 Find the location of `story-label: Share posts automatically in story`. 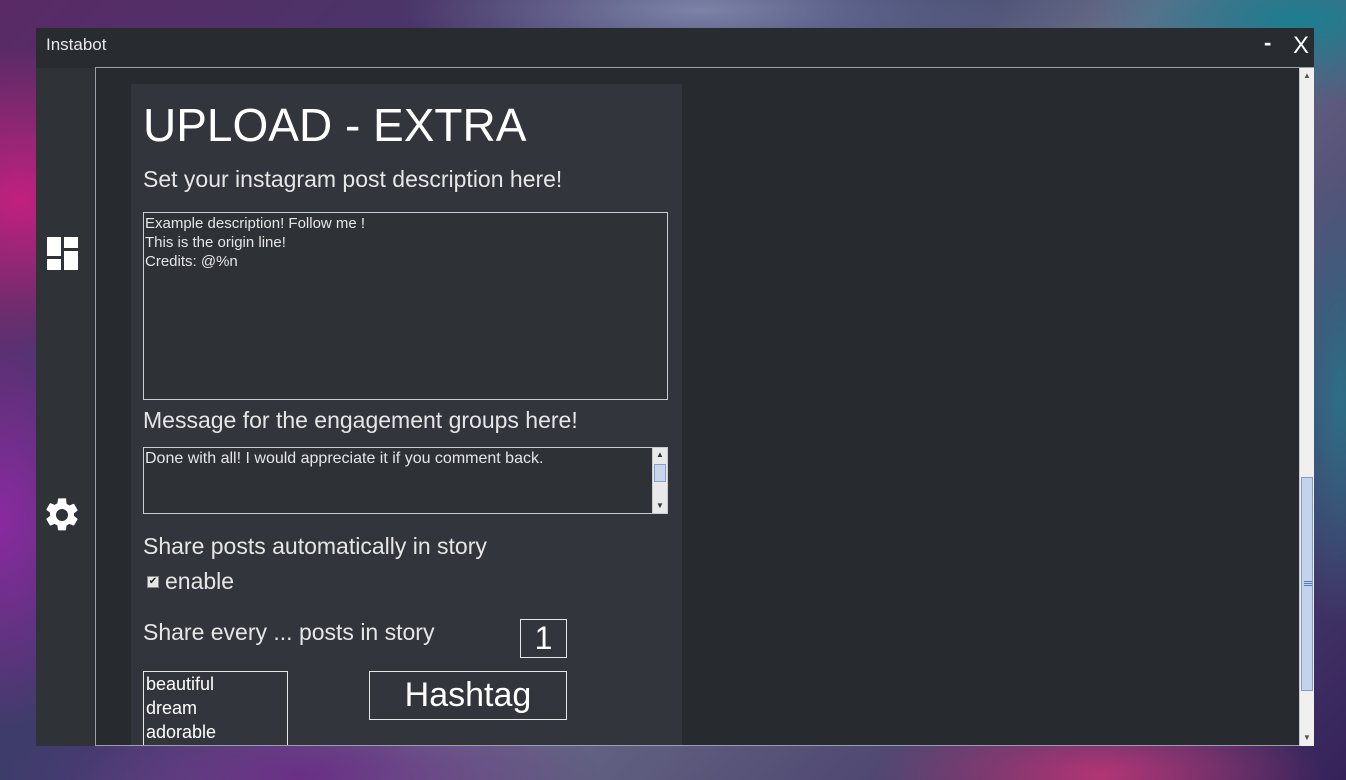

story-label: Share posts automatically in story is located at coordinates (315, 546).